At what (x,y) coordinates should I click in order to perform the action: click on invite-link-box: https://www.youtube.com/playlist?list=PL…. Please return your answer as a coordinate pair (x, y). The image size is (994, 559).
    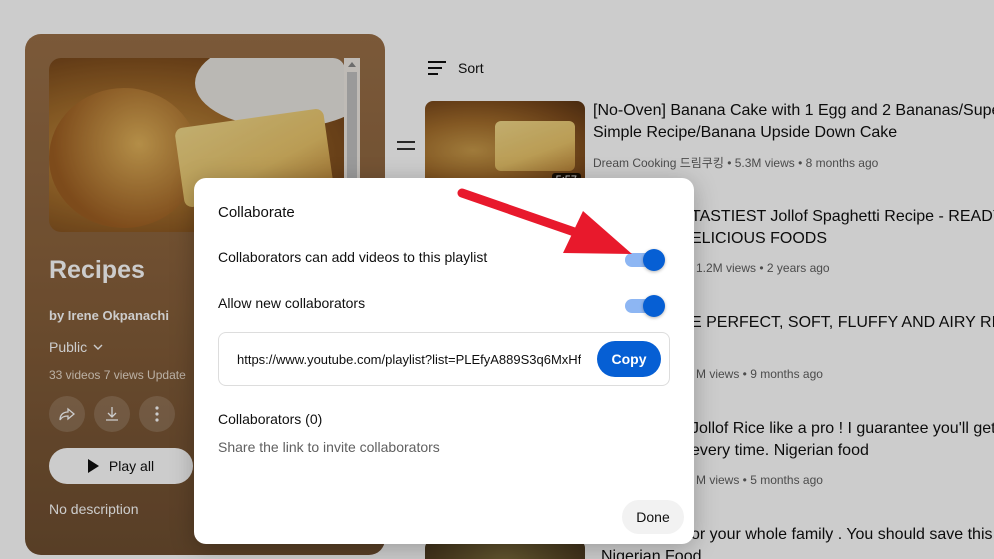
    Looking at the image, I should click on (444, 359).